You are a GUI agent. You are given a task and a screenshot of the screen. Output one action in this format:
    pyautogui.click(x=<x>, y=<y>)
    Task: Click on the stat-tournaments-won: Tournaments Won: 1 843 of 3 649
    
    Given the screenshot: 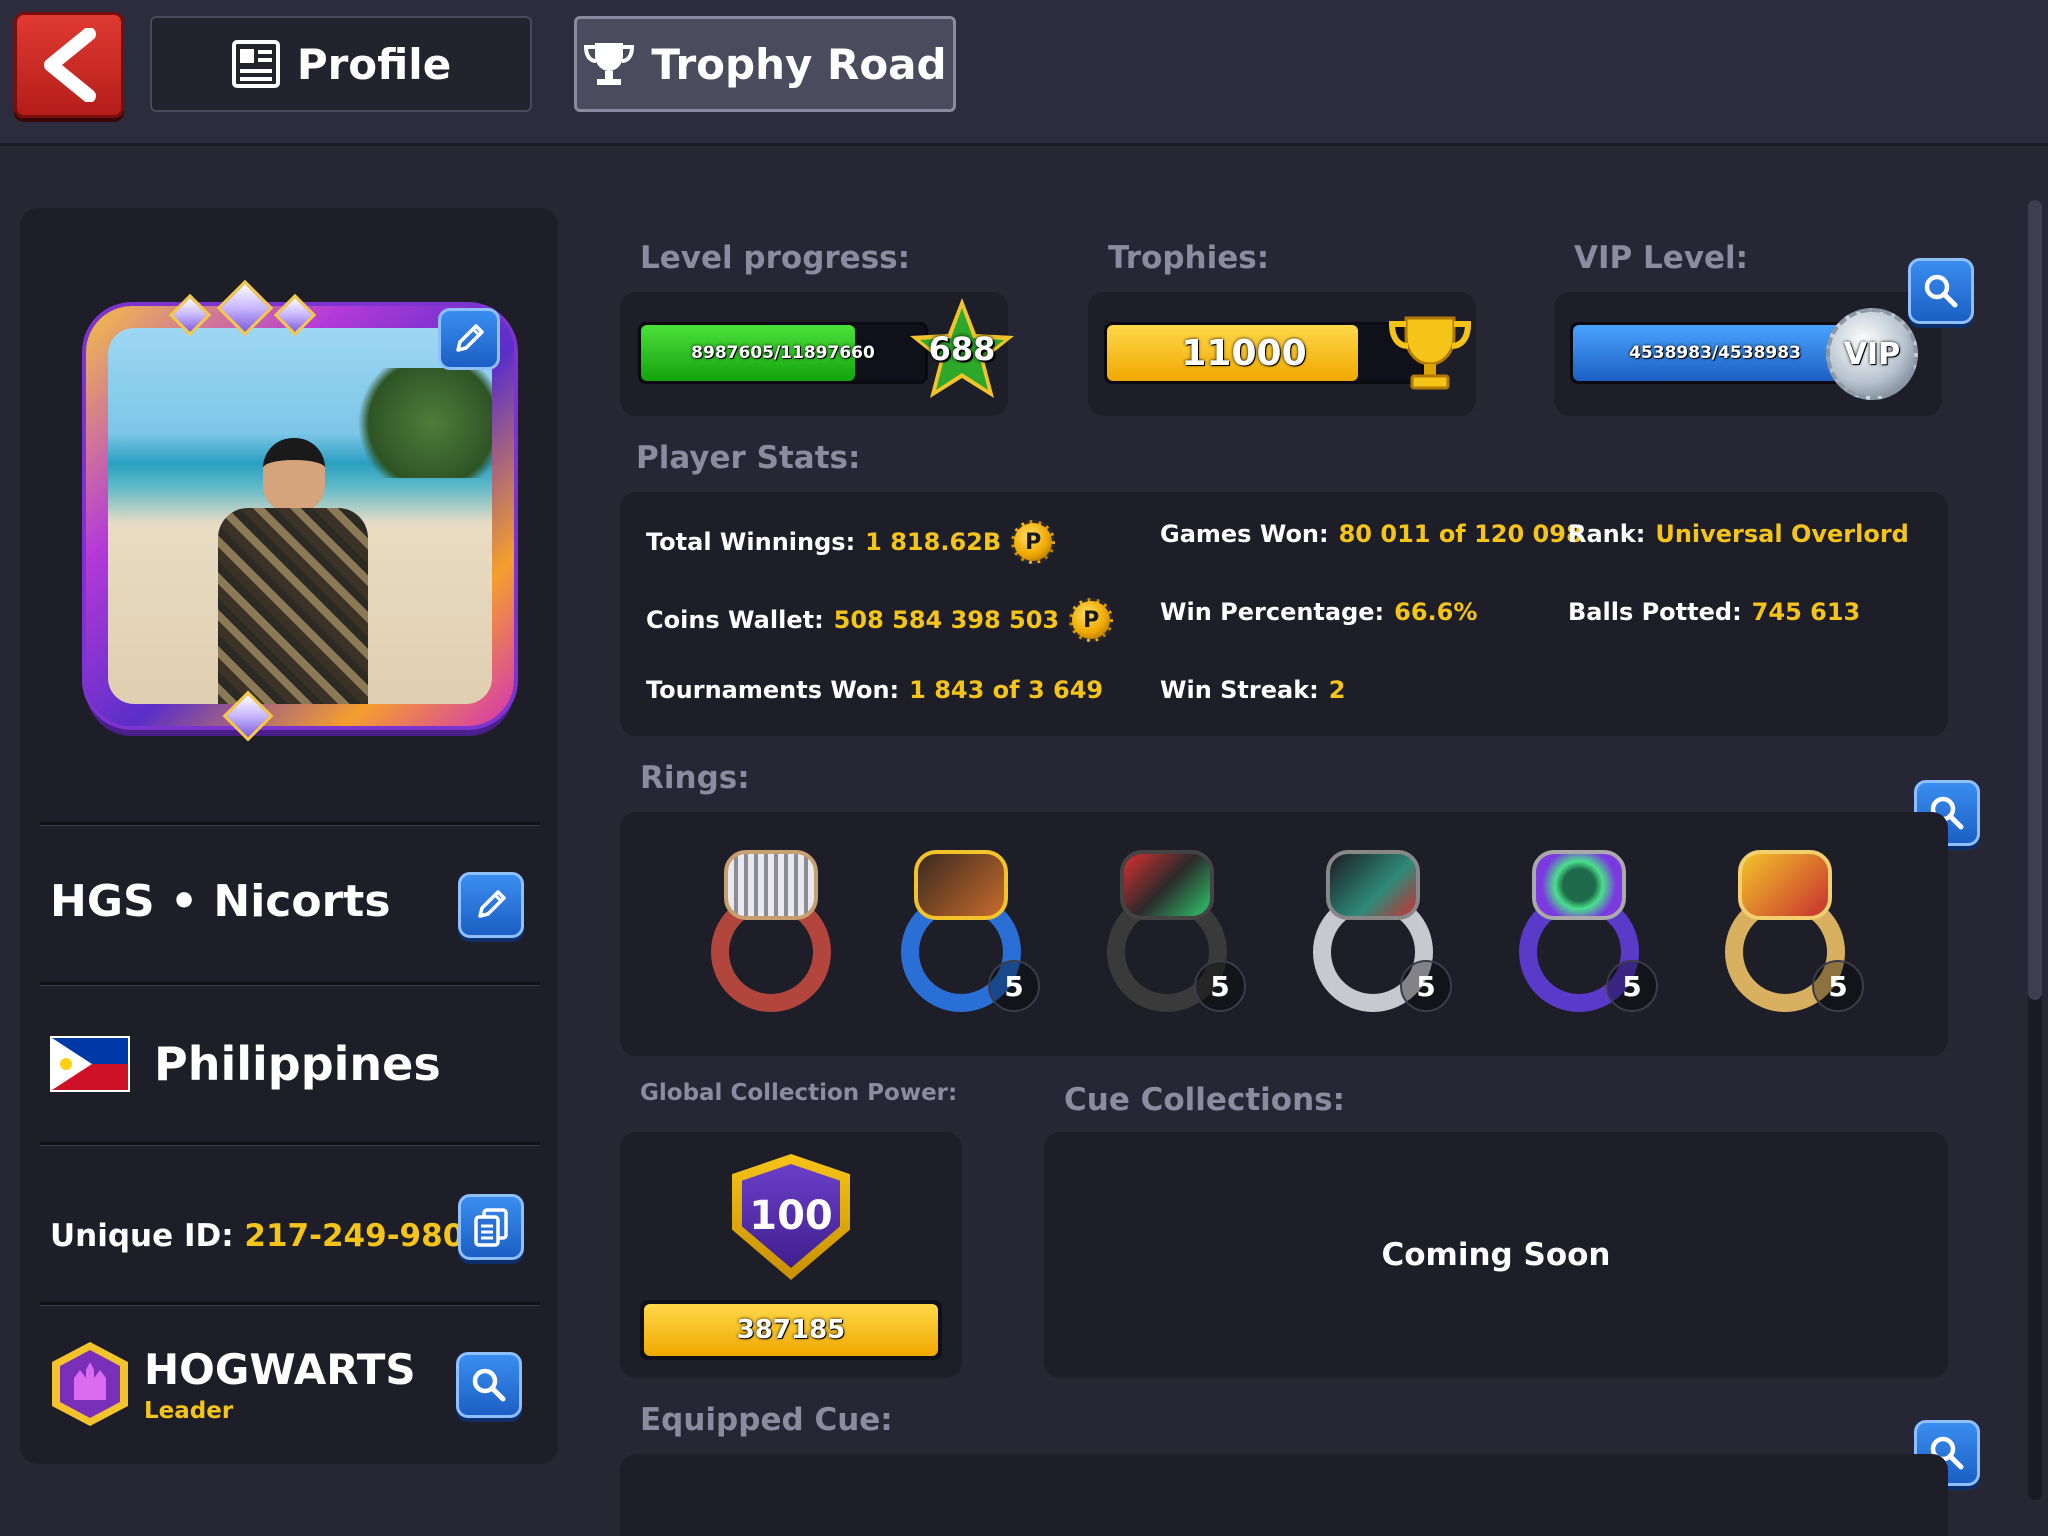 What is the action you would take?
    pyautogui.click(x=875, y=690)
    